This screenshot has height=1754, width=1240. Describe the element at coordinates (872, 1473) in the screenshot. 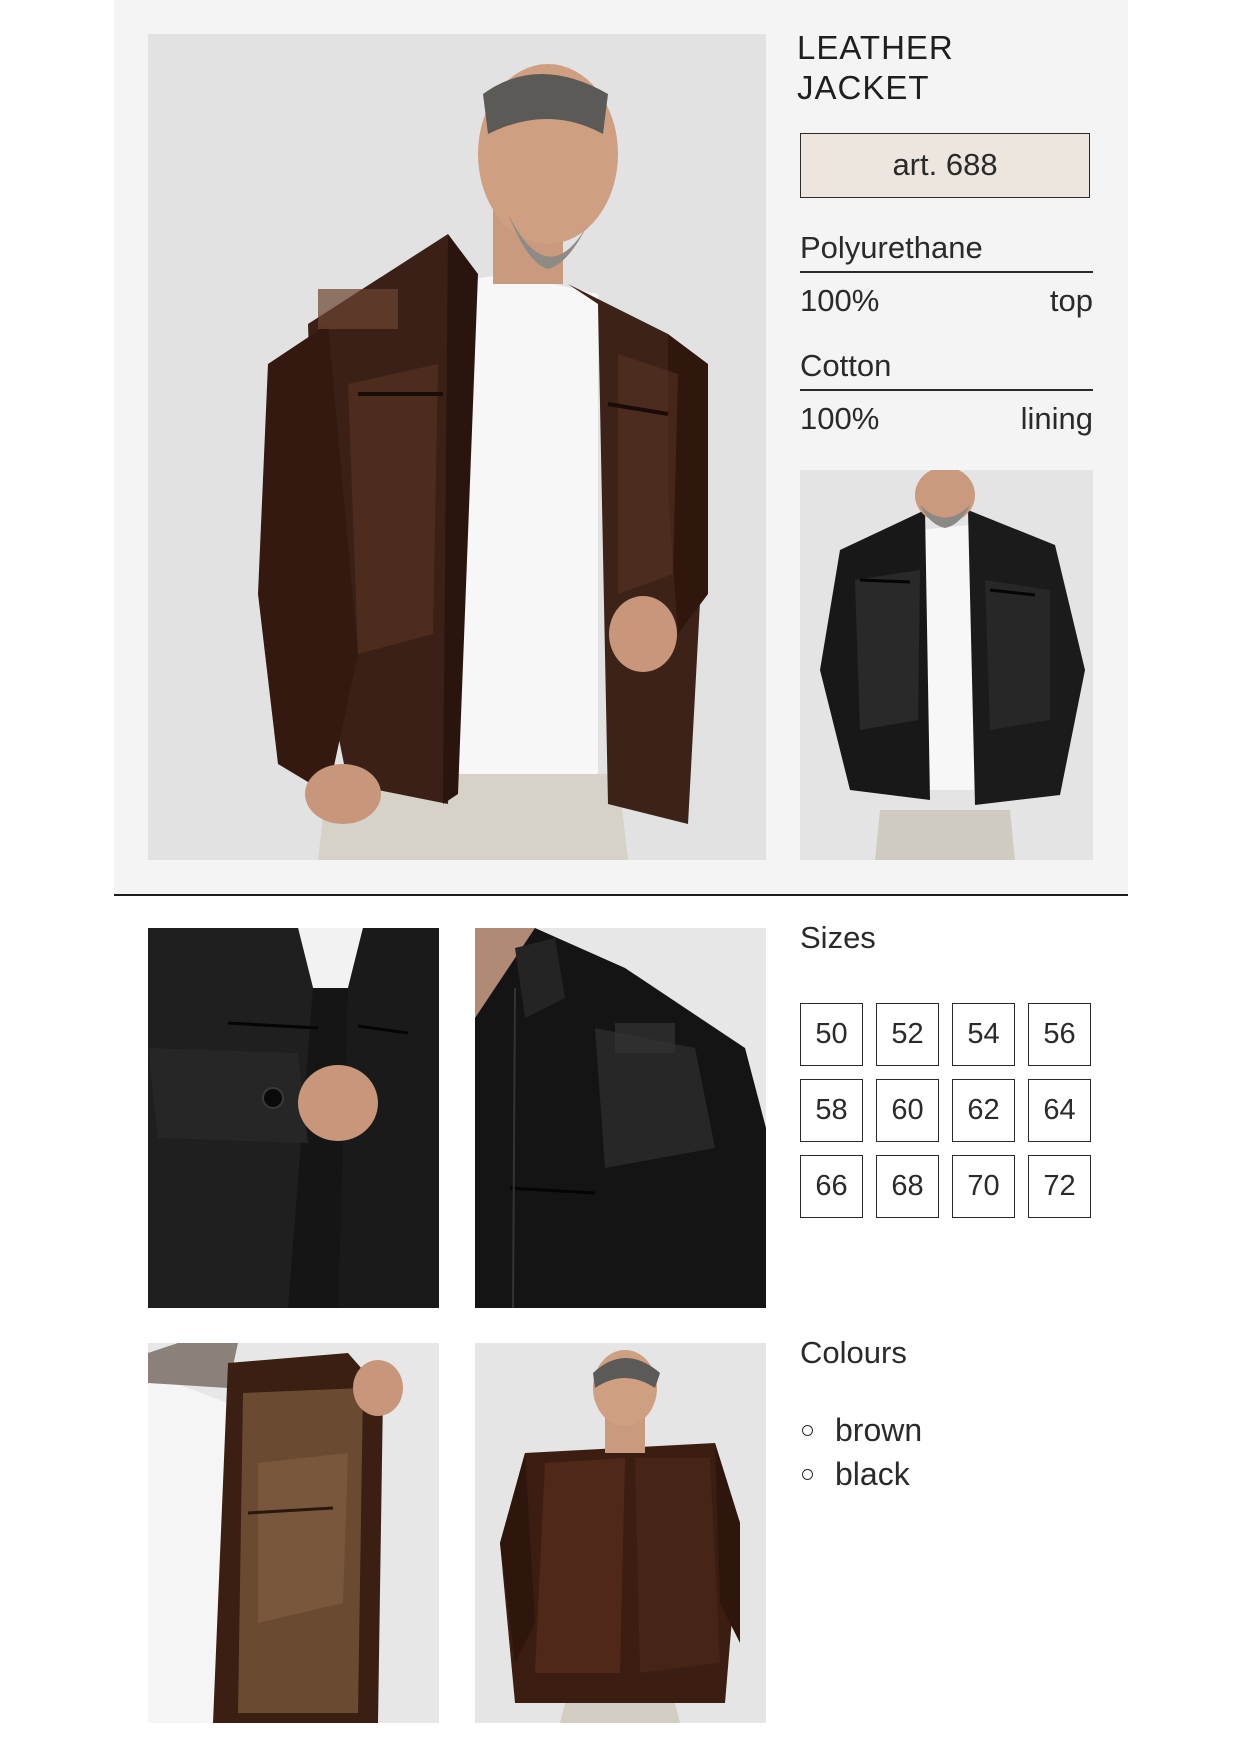

I see `colour-label: black` at that location.